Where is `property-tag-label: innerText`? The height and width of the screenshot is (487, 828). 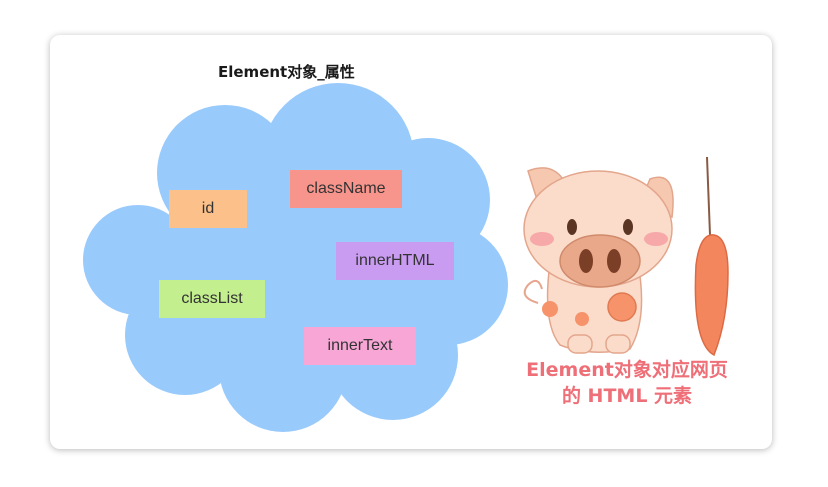
property-tag-label: innerText is located at coordinates (360, 345).